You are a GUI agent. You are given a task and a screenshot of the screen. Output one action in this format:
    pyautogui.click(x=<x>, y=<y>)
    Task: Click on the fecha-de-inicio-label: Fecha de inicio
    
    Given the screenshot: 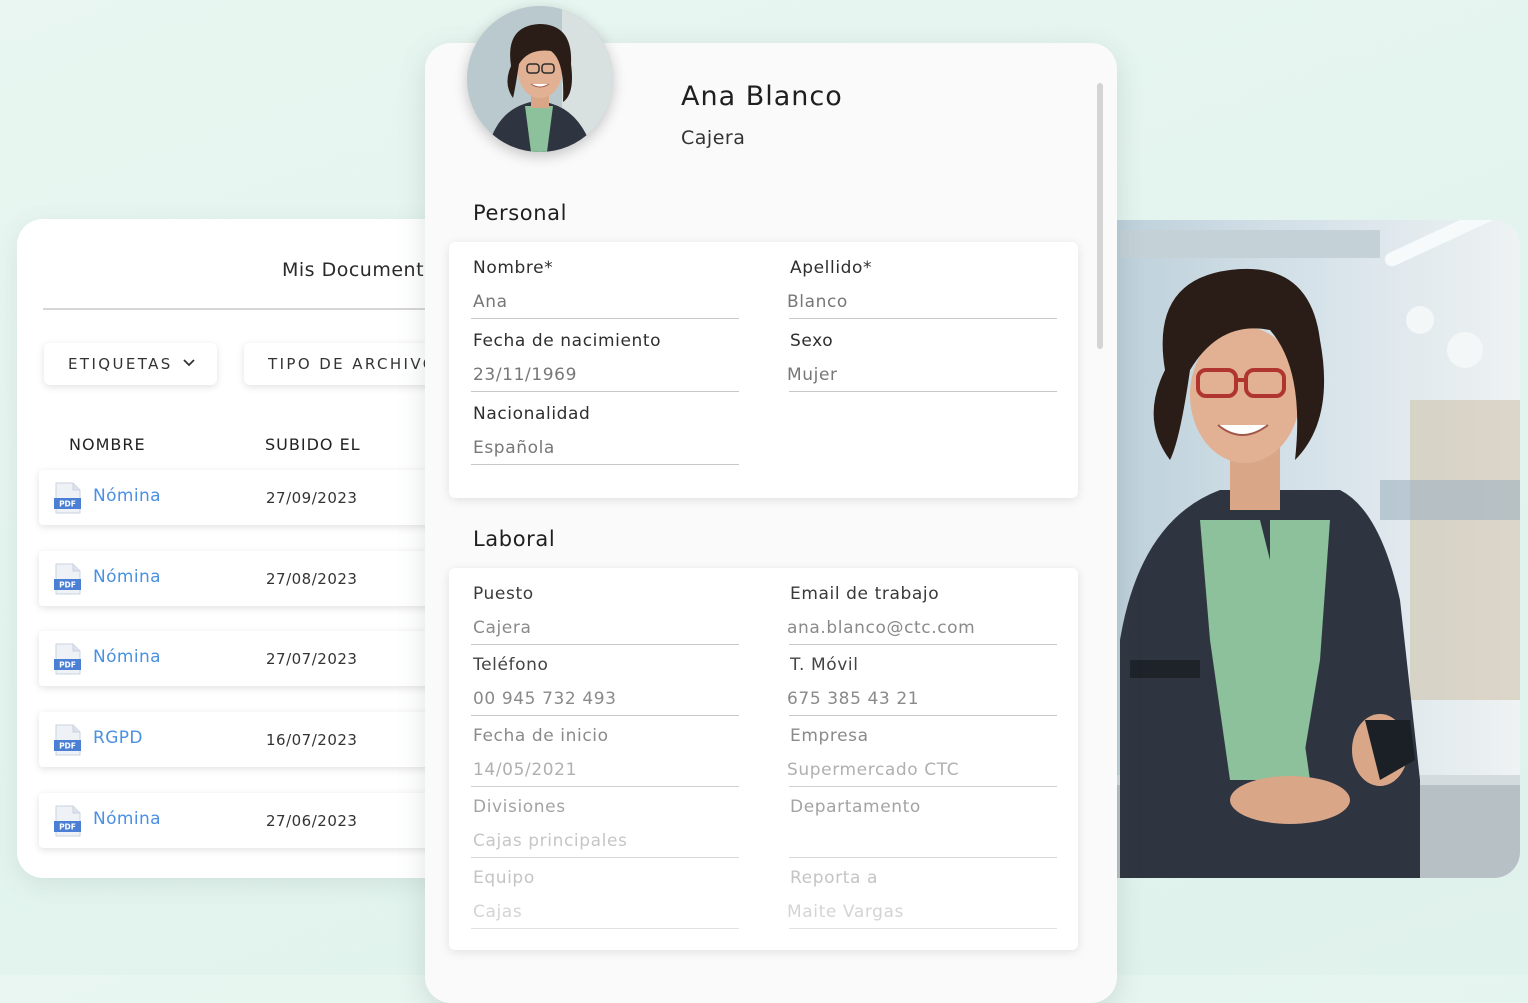 What is the action you would take?
    pyautogui.click(x=541, y=736)
    